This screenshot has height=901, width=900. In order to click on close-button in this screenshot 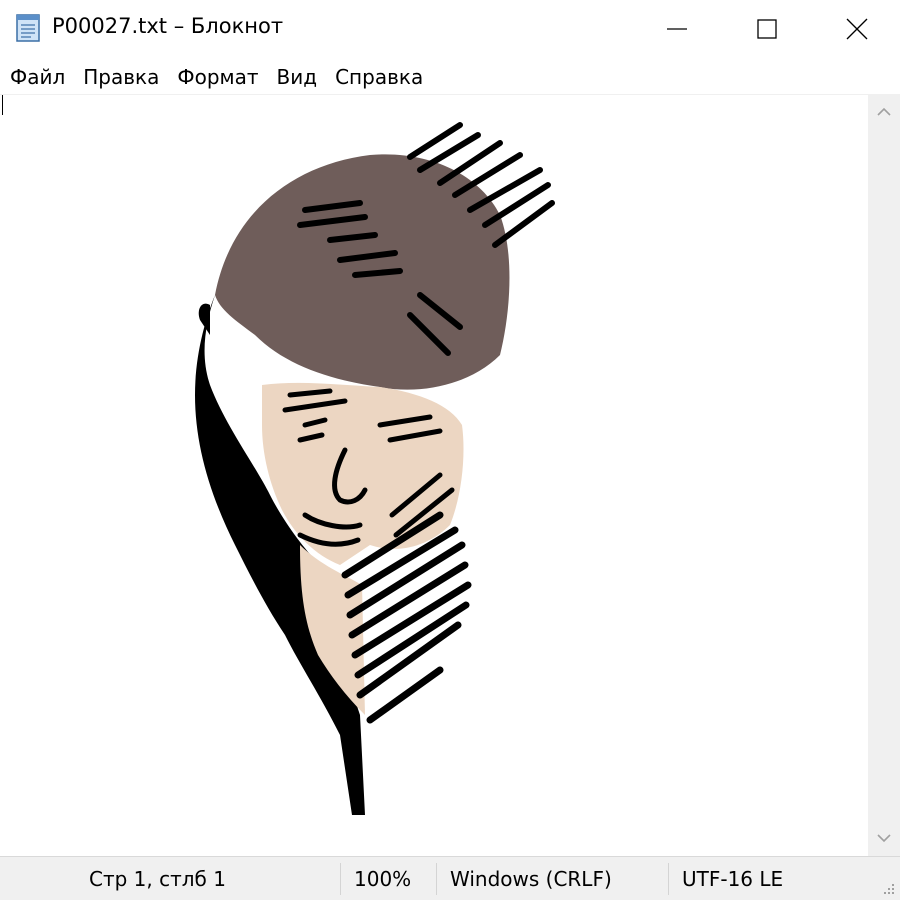, I will do `click(856, 29)`.